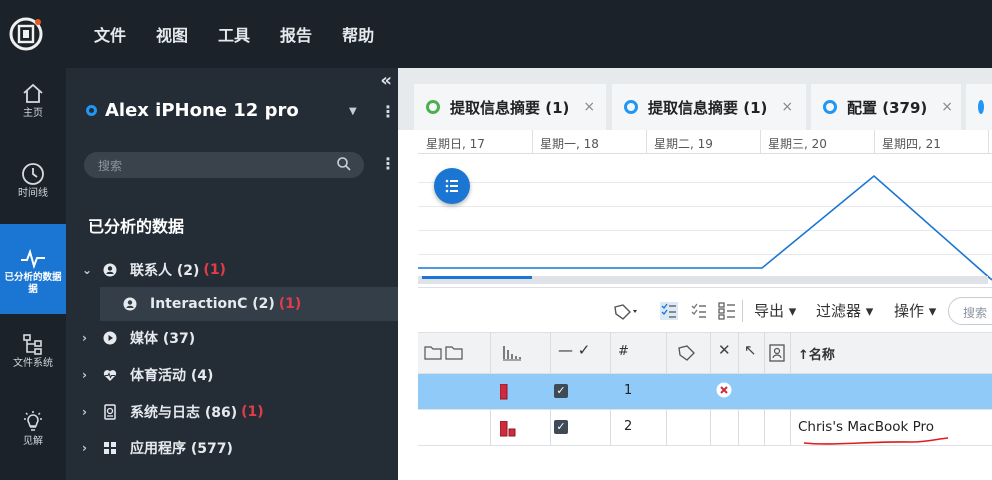 The image size is (992, 480). I want to click on search-more-icon: ⋮, so click(388, 163).